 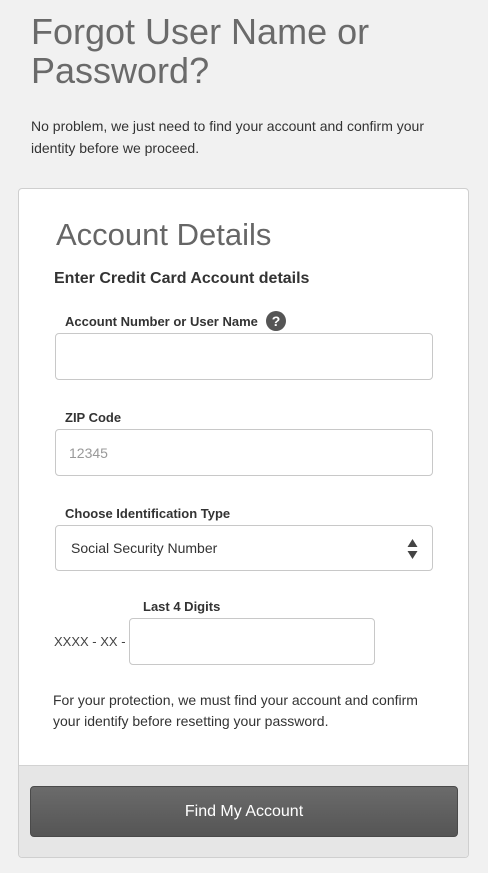 I want to click on zip-code-input, so click(x=244, y=452).